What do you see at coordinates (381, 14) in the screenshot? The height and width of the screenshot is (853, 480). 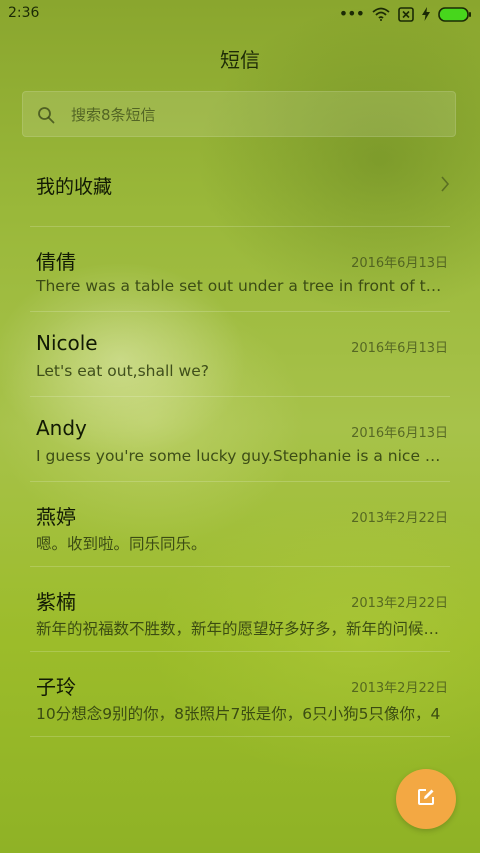 I see `wifi-icon` at bounding box center [381, 14].